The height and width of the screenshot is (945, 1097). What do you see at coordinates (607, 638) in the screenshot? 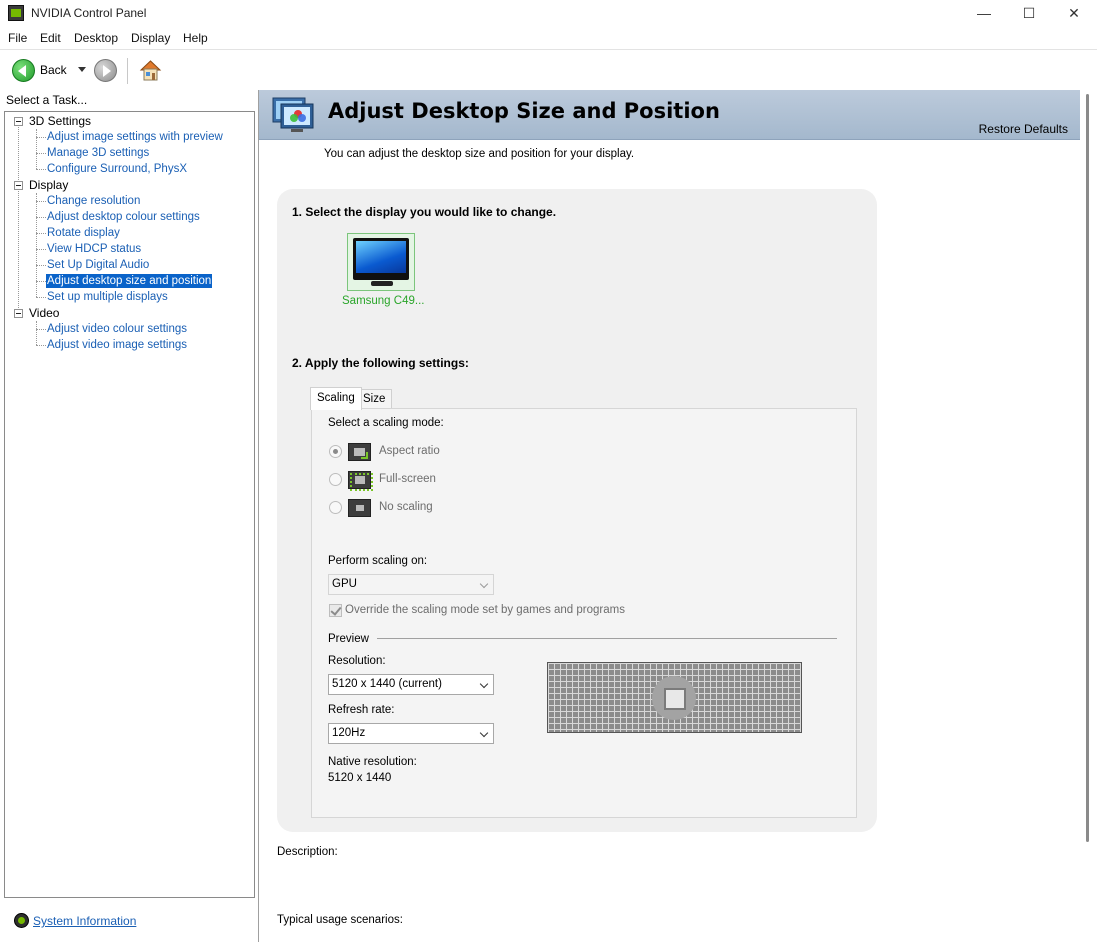
I see `preview-divider` at bounding box center [607, 638].